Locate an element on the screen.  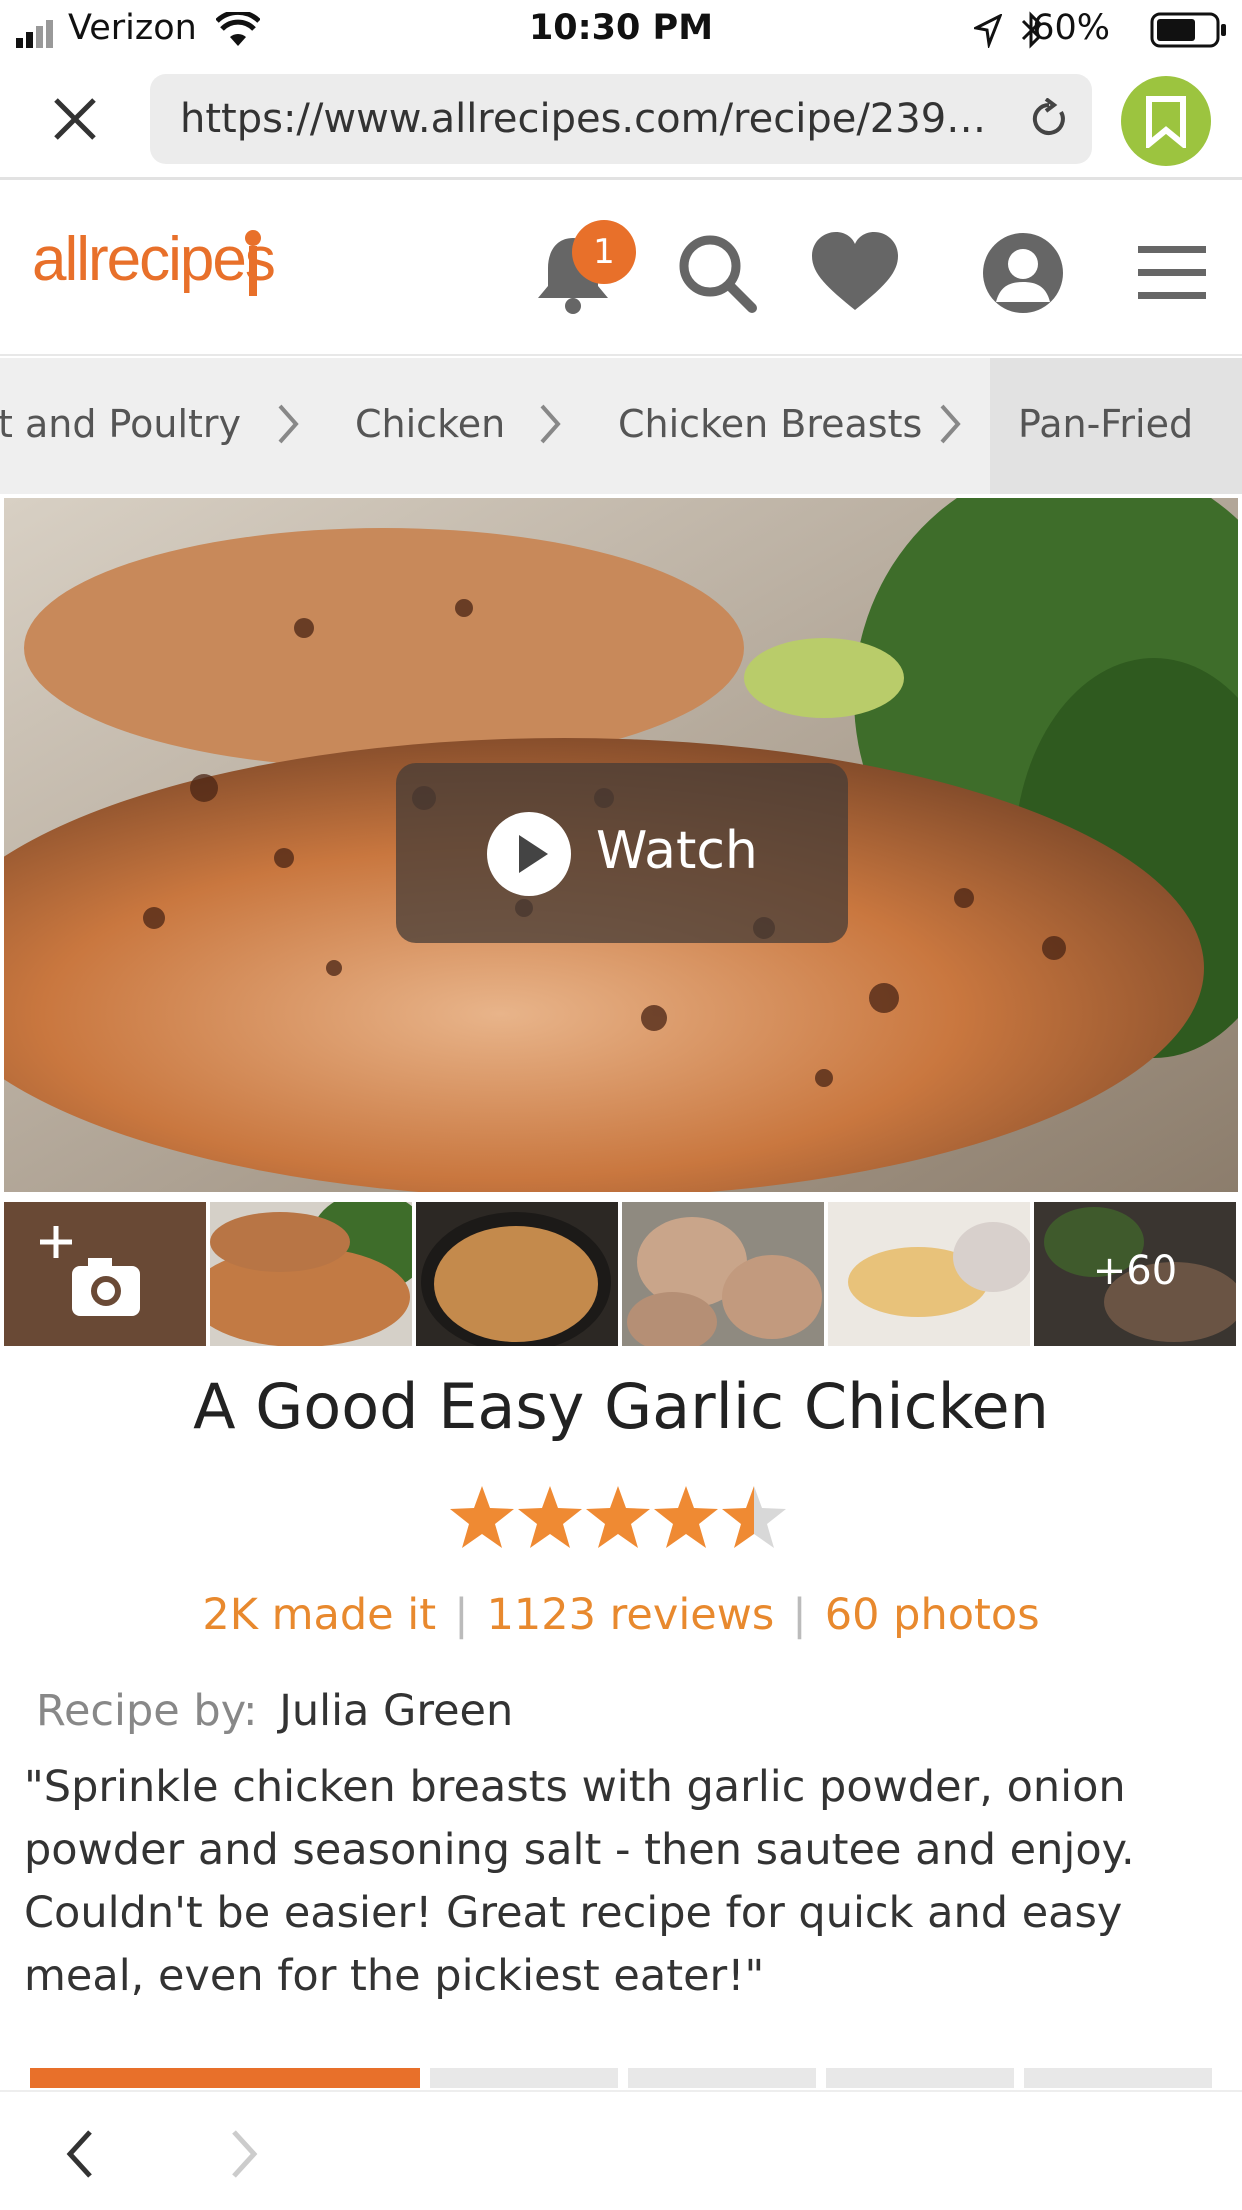
recipe-title: A Good Easy Garlic Chicken is located at coordinates (621, 1406).